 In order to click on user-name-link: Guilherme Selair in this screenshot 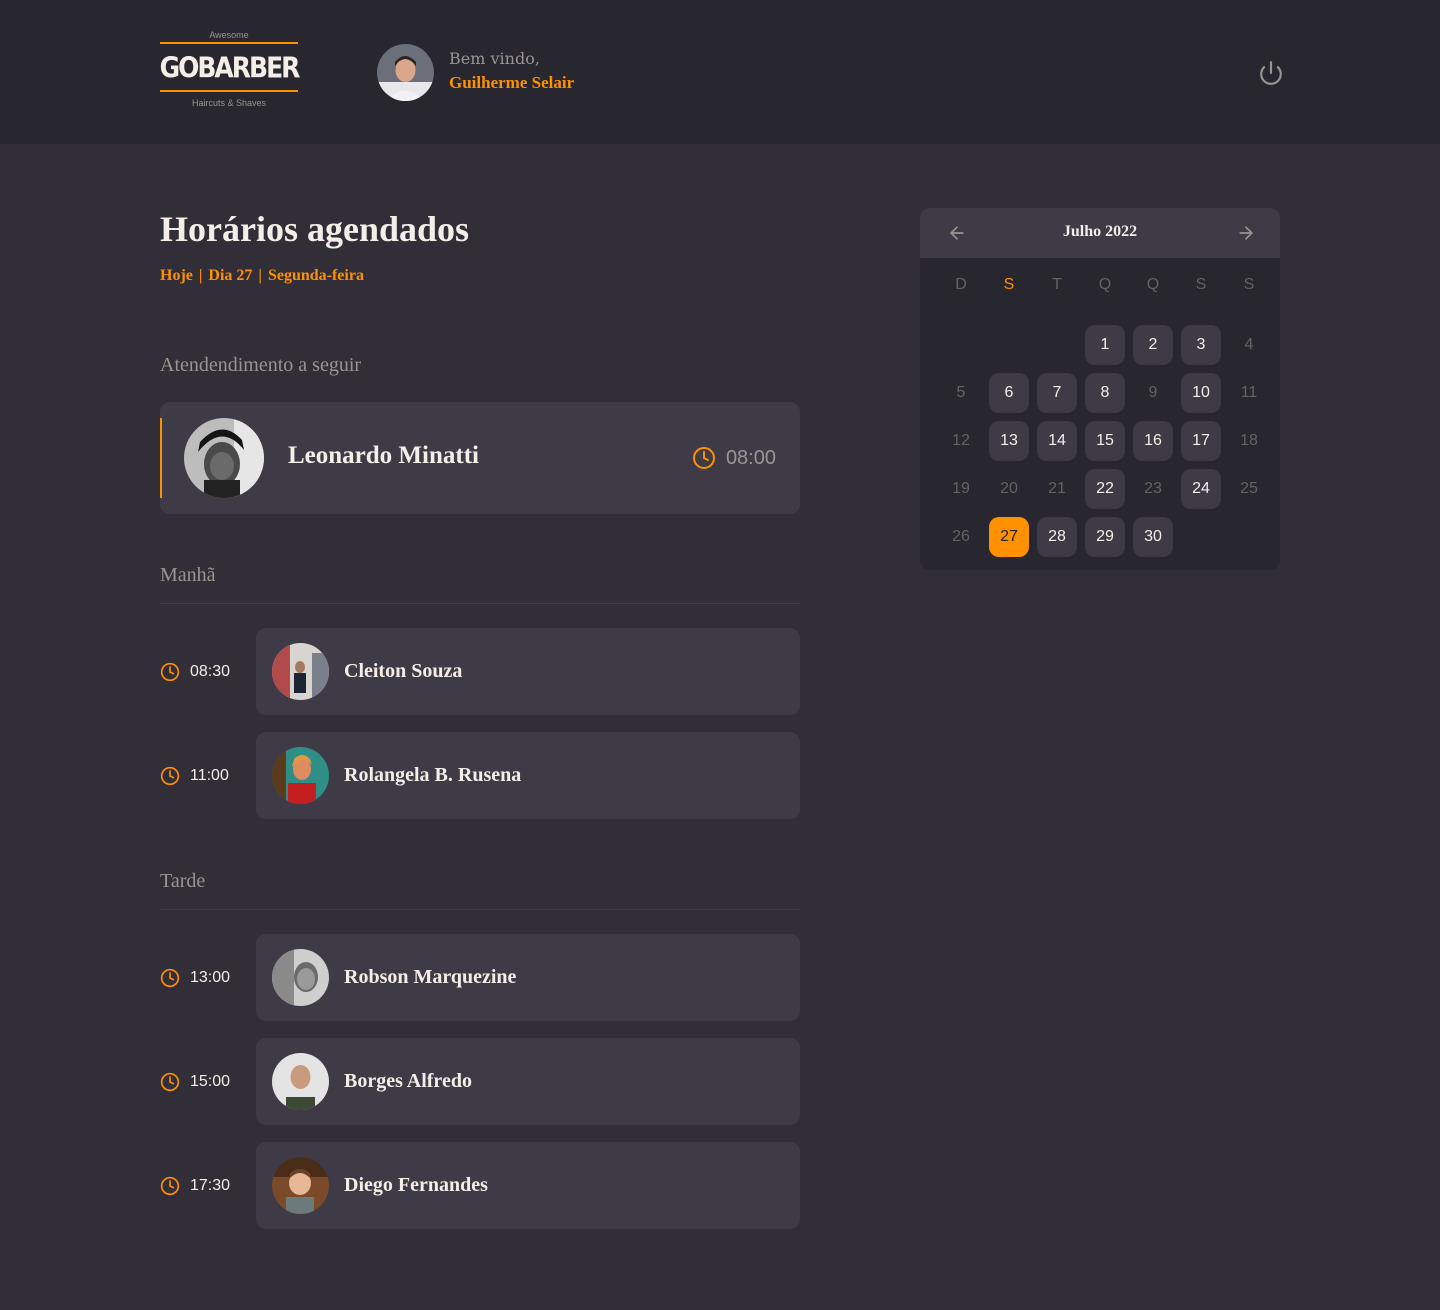, I will do `click(511, 83)`.